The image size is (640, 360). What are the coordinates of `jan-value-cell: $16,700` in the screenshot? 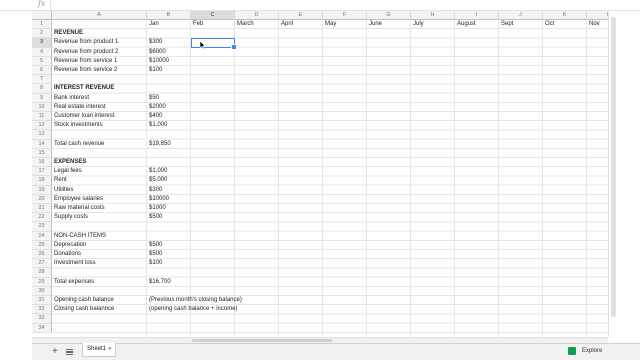 It's located at (159, 282).